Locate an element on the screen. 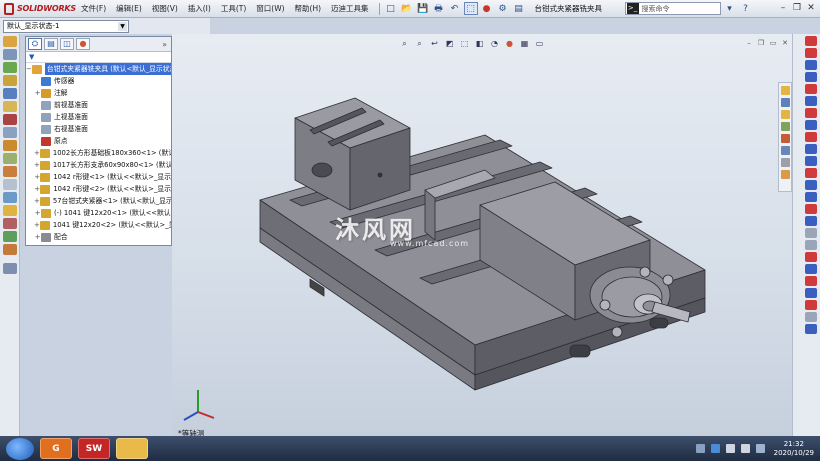 The height and width of the screenshot is (461, 820). display-style-icon: ◧ is located at coordinates (479, 43).